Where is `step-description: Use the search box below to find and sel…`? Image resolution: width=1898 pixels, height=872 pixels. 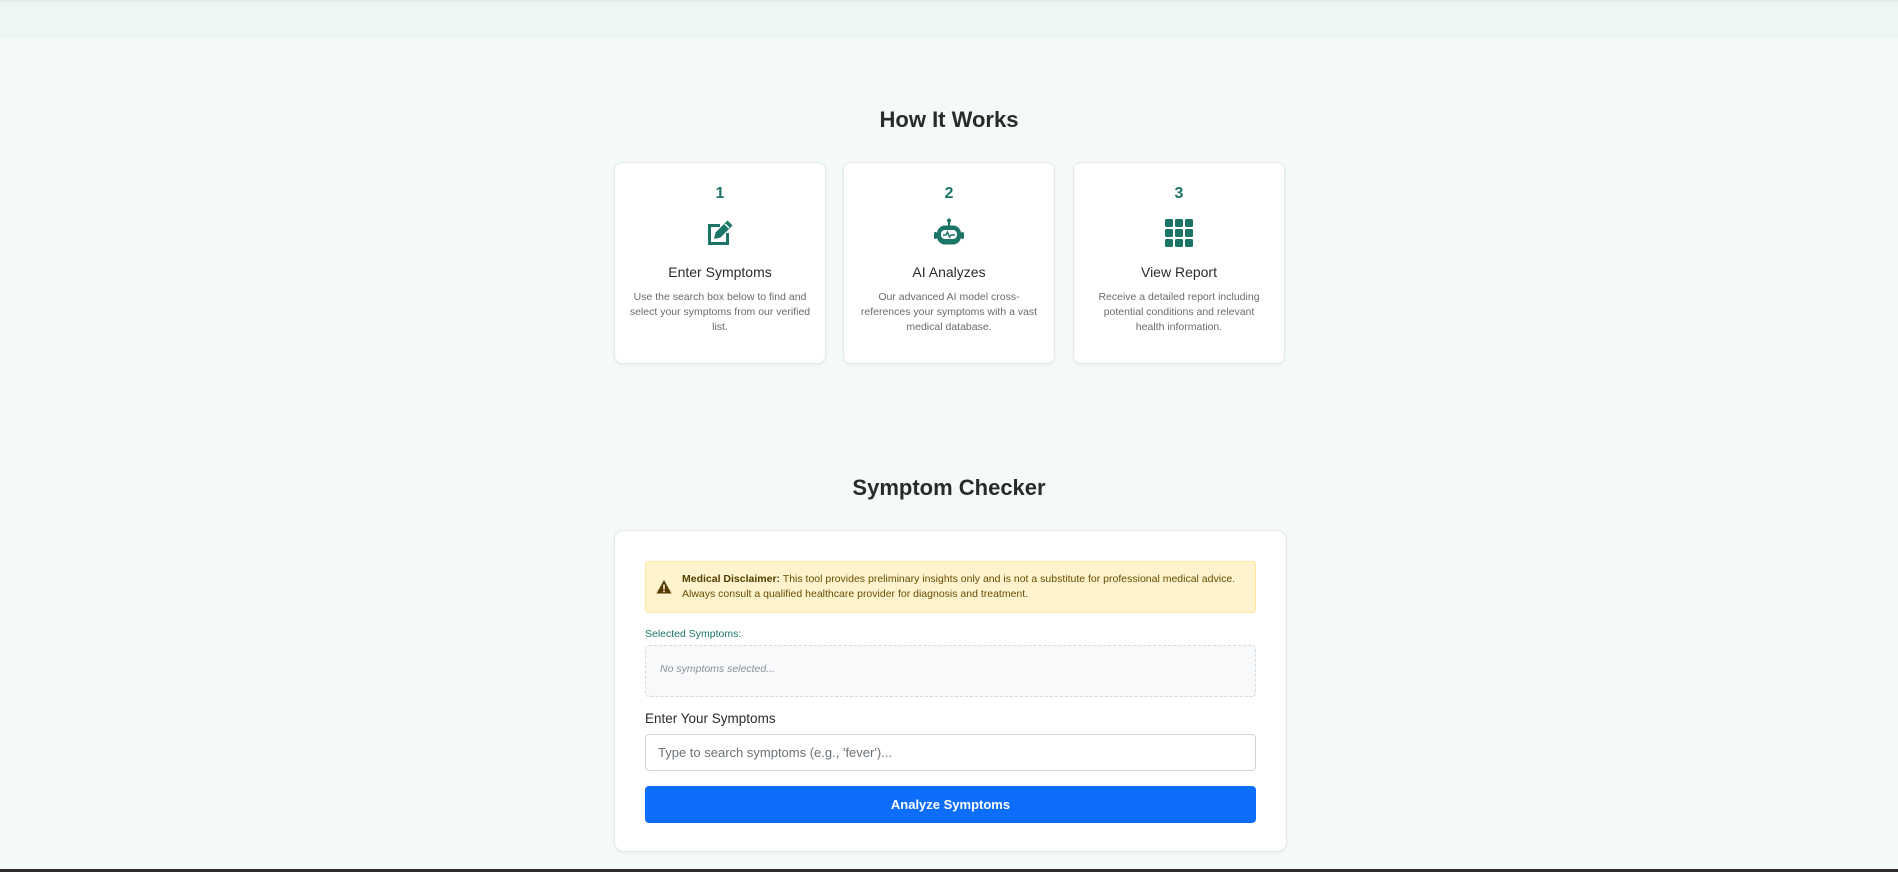 step-description: Use the search box below to find and sel… is located at coordinates (720, 312).